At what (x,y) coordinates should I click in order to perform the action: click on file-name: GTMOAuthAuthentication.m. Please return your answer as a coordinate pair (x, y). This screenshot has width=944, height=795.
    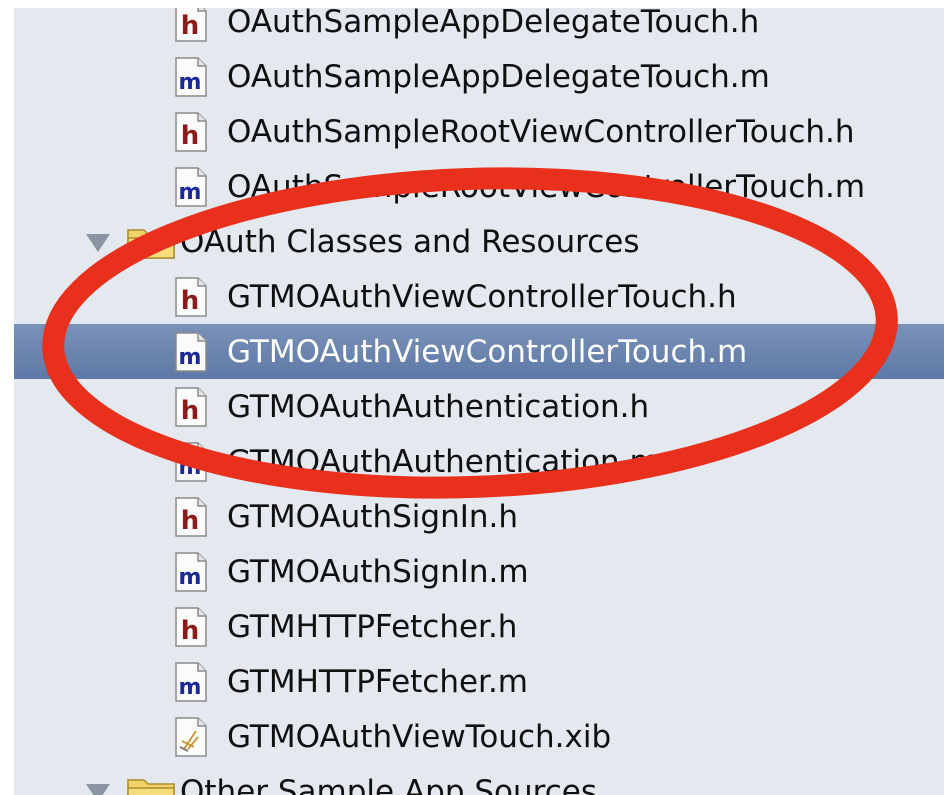
    Looking at the image, I should click on (443, 461).